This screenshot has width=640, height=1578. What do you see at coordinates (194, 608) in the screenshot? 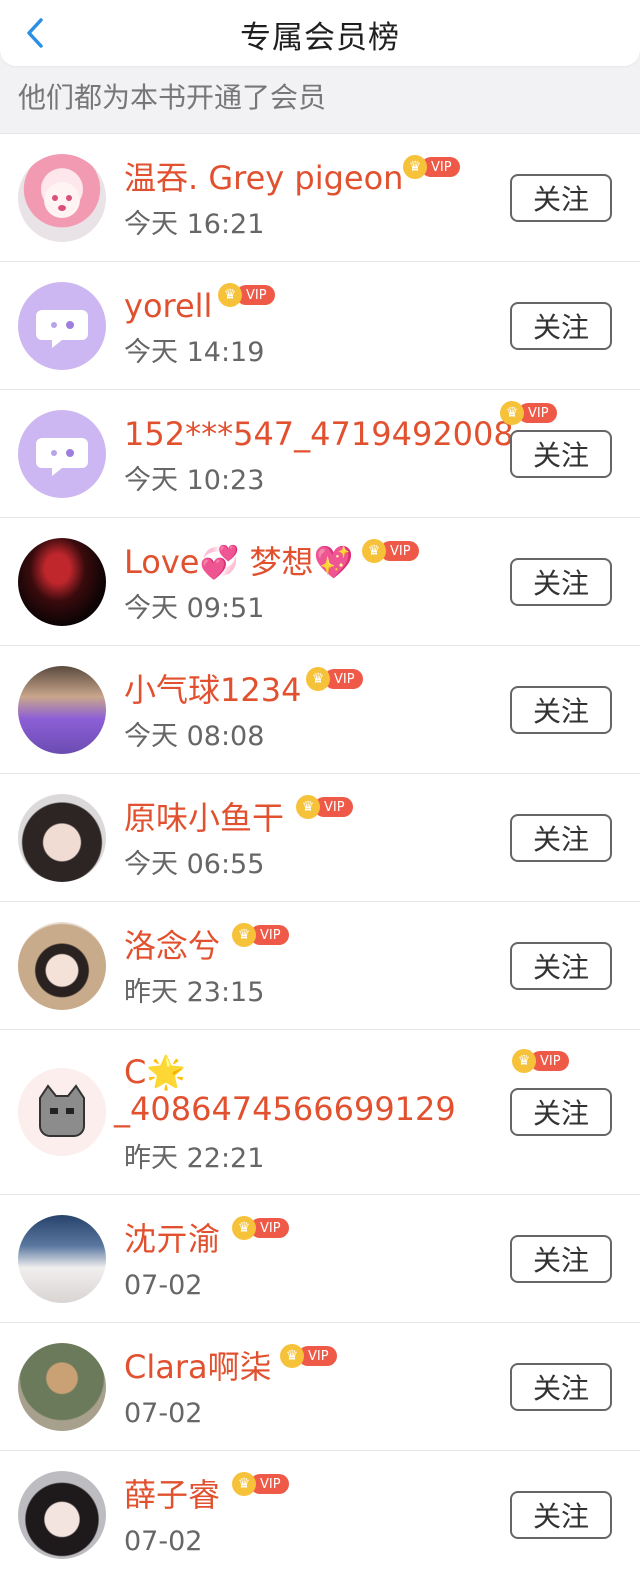
I see `member-time: 今天 09:51` at bounding box center [194, 608].